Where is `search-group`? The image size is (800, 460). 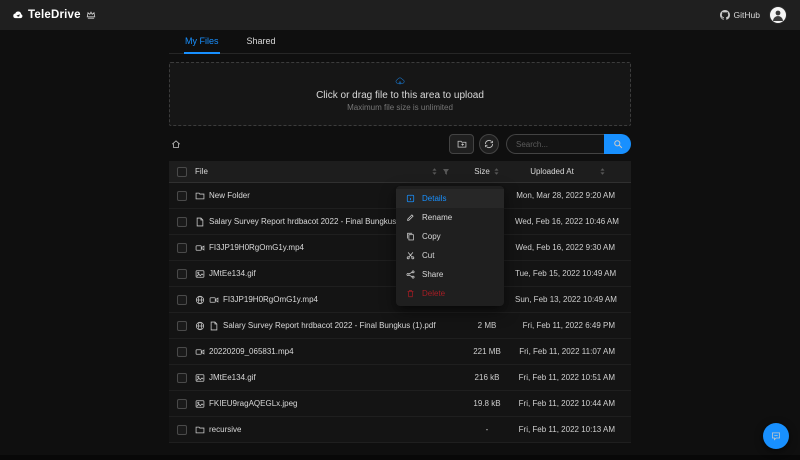 search-group is located at coordinates (568, 144).